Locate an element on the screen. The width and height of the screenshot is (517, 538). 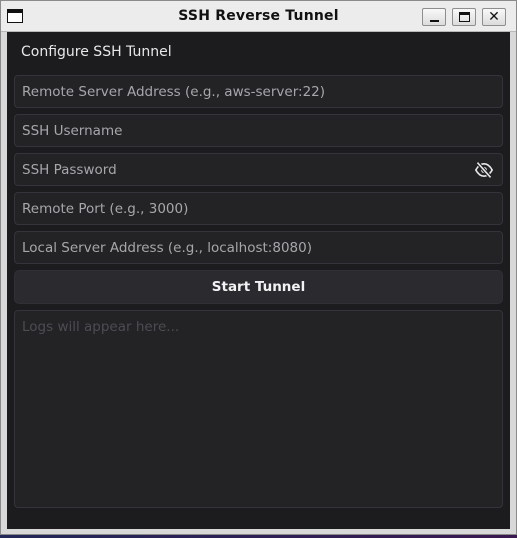
local-server-field is located at coordinates (258, 247).